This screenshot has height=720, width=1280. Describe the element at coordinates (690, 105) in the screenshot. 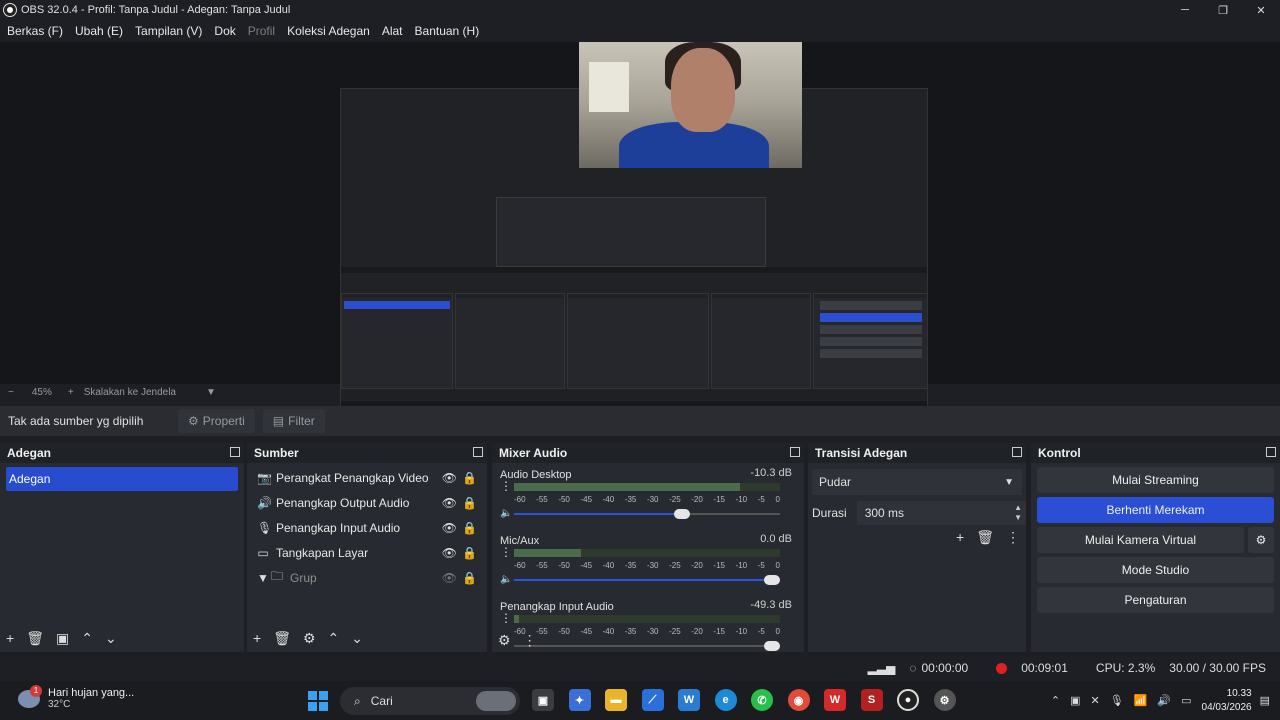

I see `webcam-source` at that location.